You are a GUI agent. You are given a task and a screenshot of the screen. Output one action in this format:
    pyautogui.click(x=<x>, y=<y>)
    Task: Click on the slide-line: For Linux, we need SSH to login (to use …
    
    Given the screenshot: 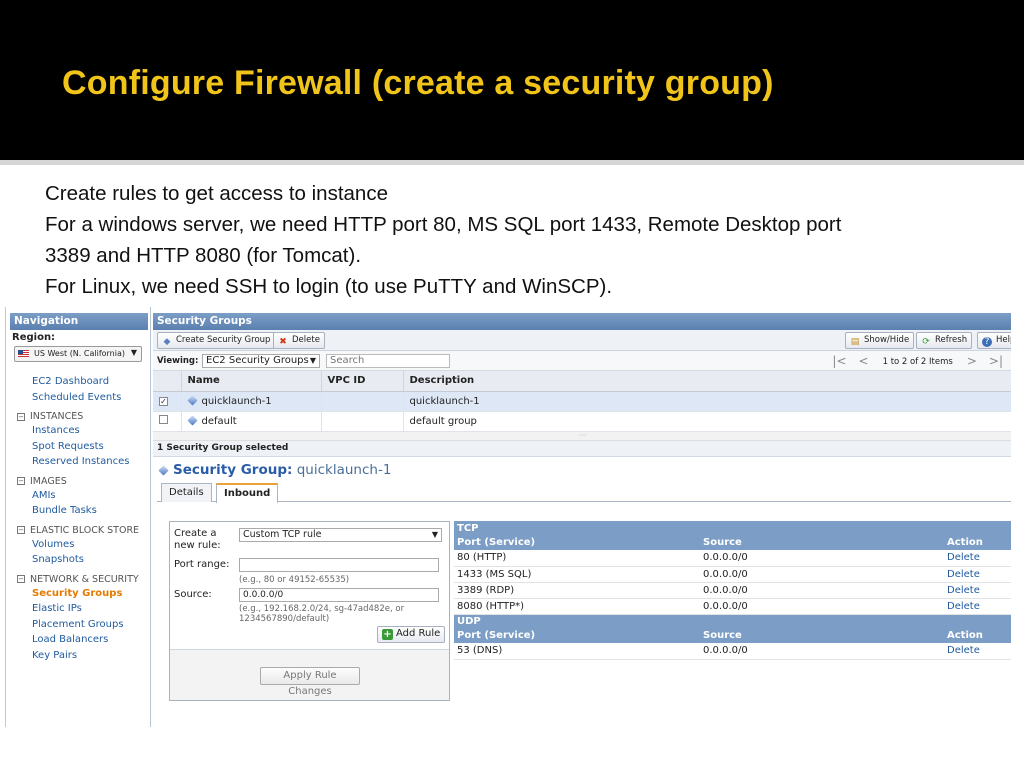 What is the action you would take?
    pyautogui.click(x=329, y=286)
    